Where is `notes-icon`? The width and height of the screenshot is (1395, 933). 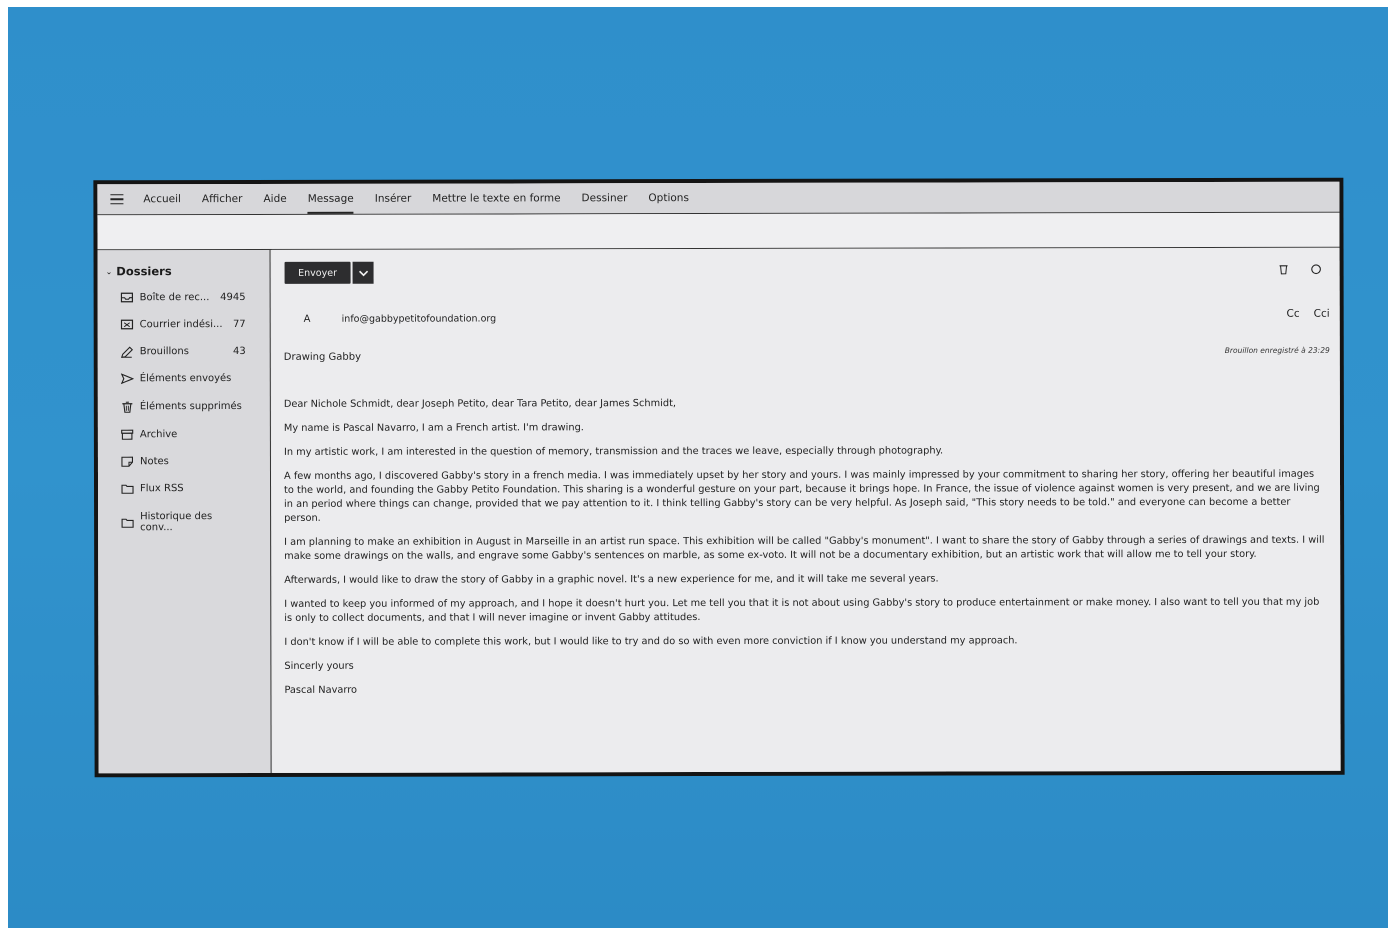 notes-icon is located at coordinates (128, 461).